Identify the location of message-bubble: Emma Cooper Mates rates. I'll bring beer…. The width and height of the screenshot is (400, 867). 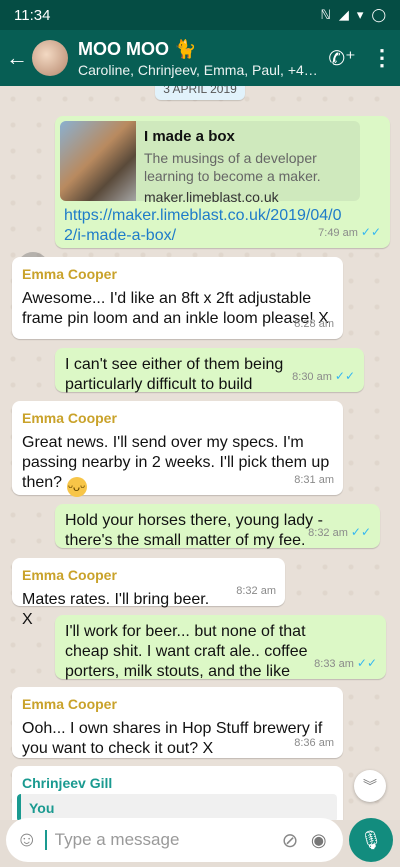
(148, 593).